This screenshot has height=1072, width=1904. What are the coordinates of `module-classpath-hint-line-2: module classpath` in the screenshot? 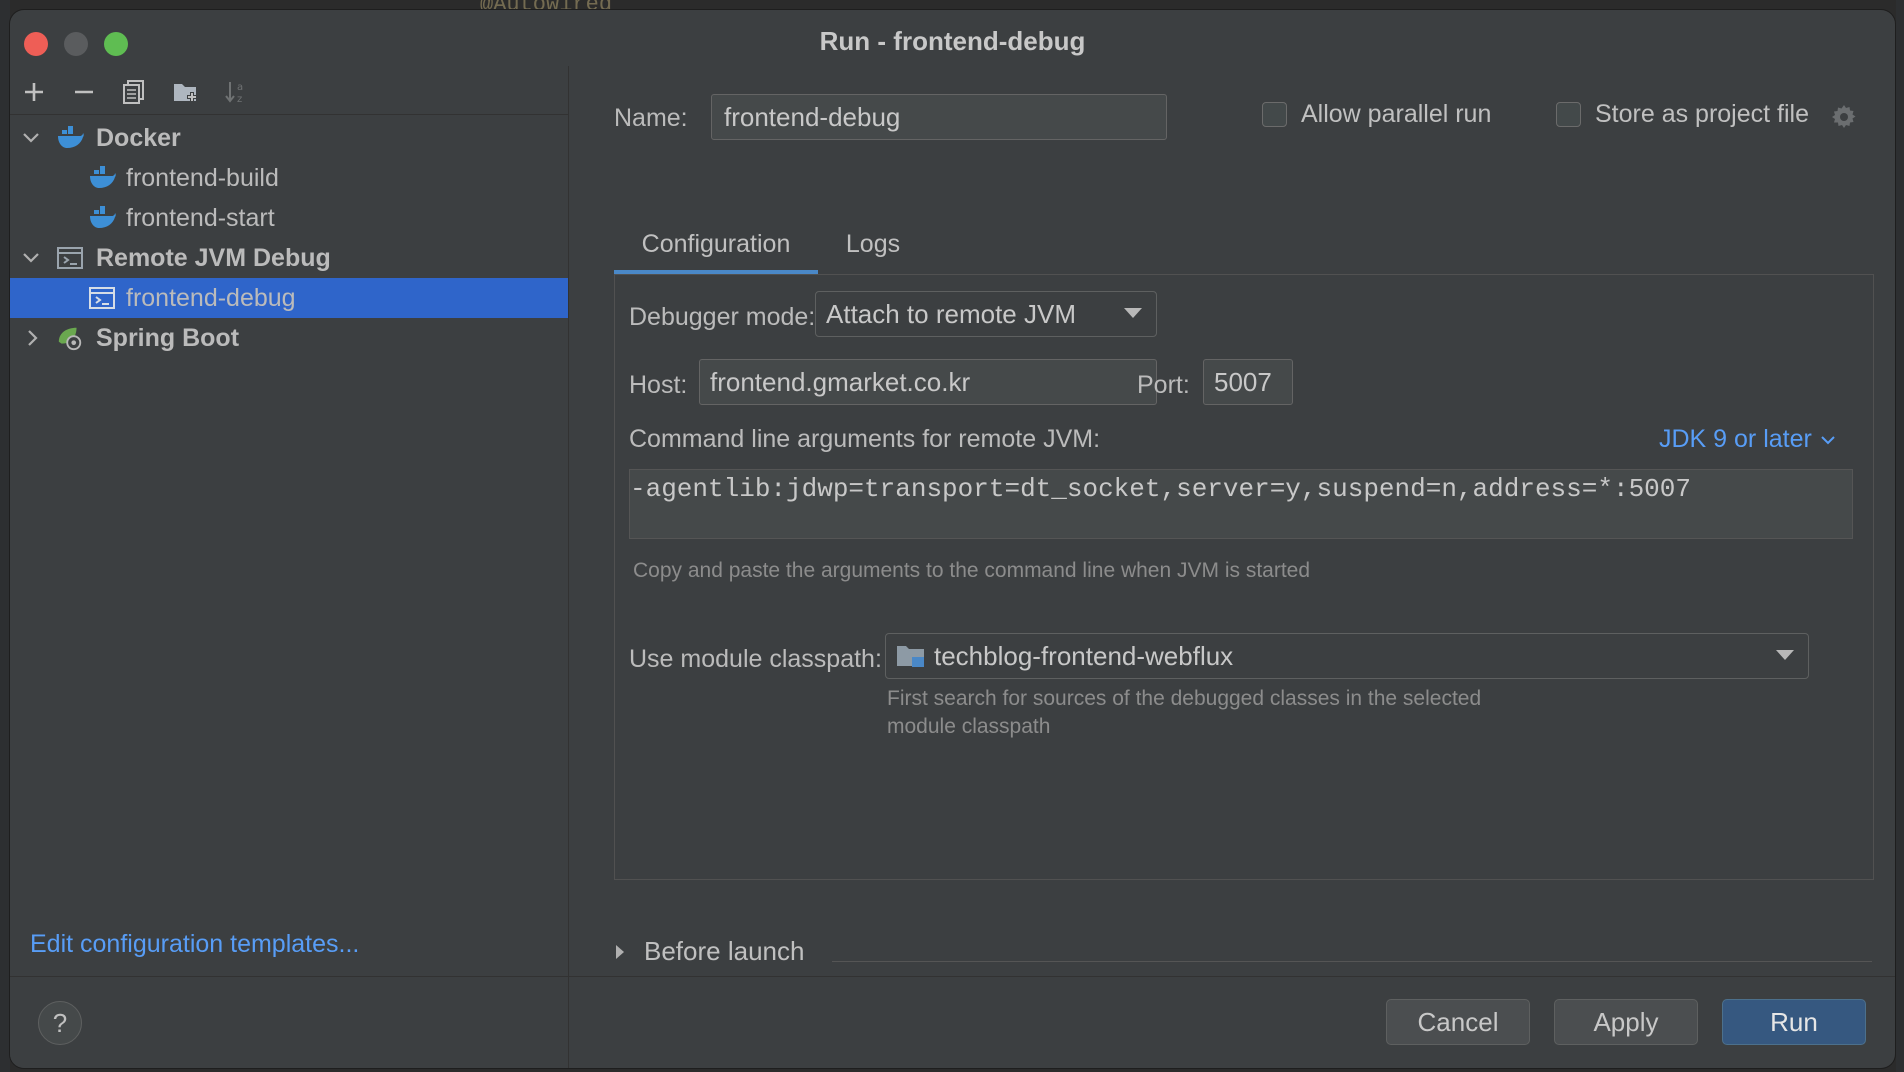 It's located at (969, 726).